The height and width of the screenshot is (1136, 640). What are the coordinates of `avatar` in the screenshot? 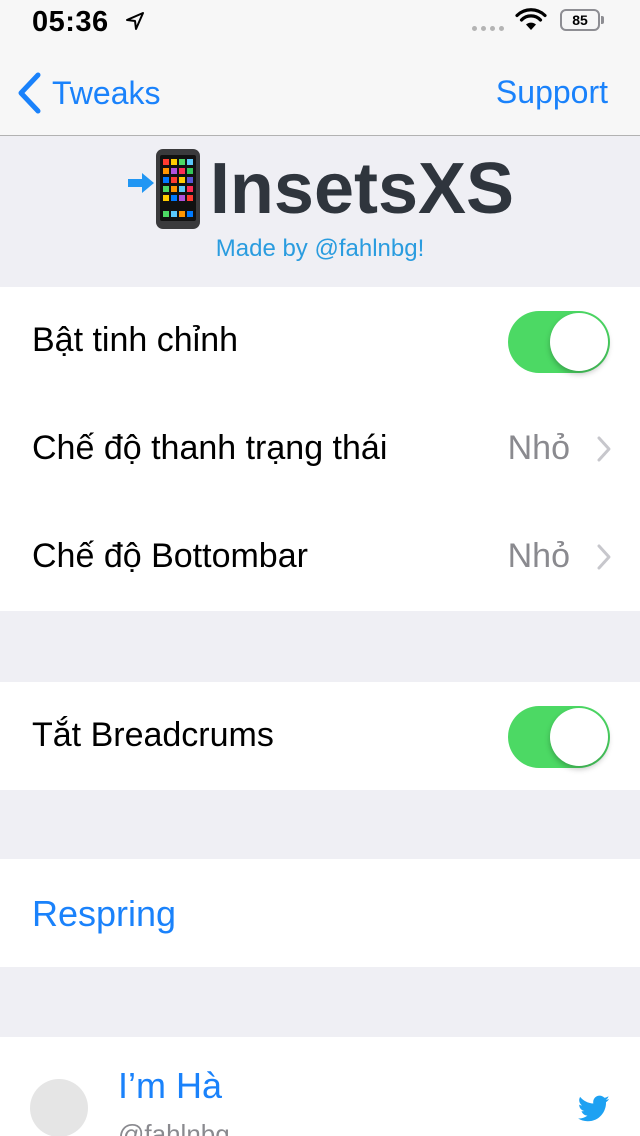 It's located at (59, 1107).